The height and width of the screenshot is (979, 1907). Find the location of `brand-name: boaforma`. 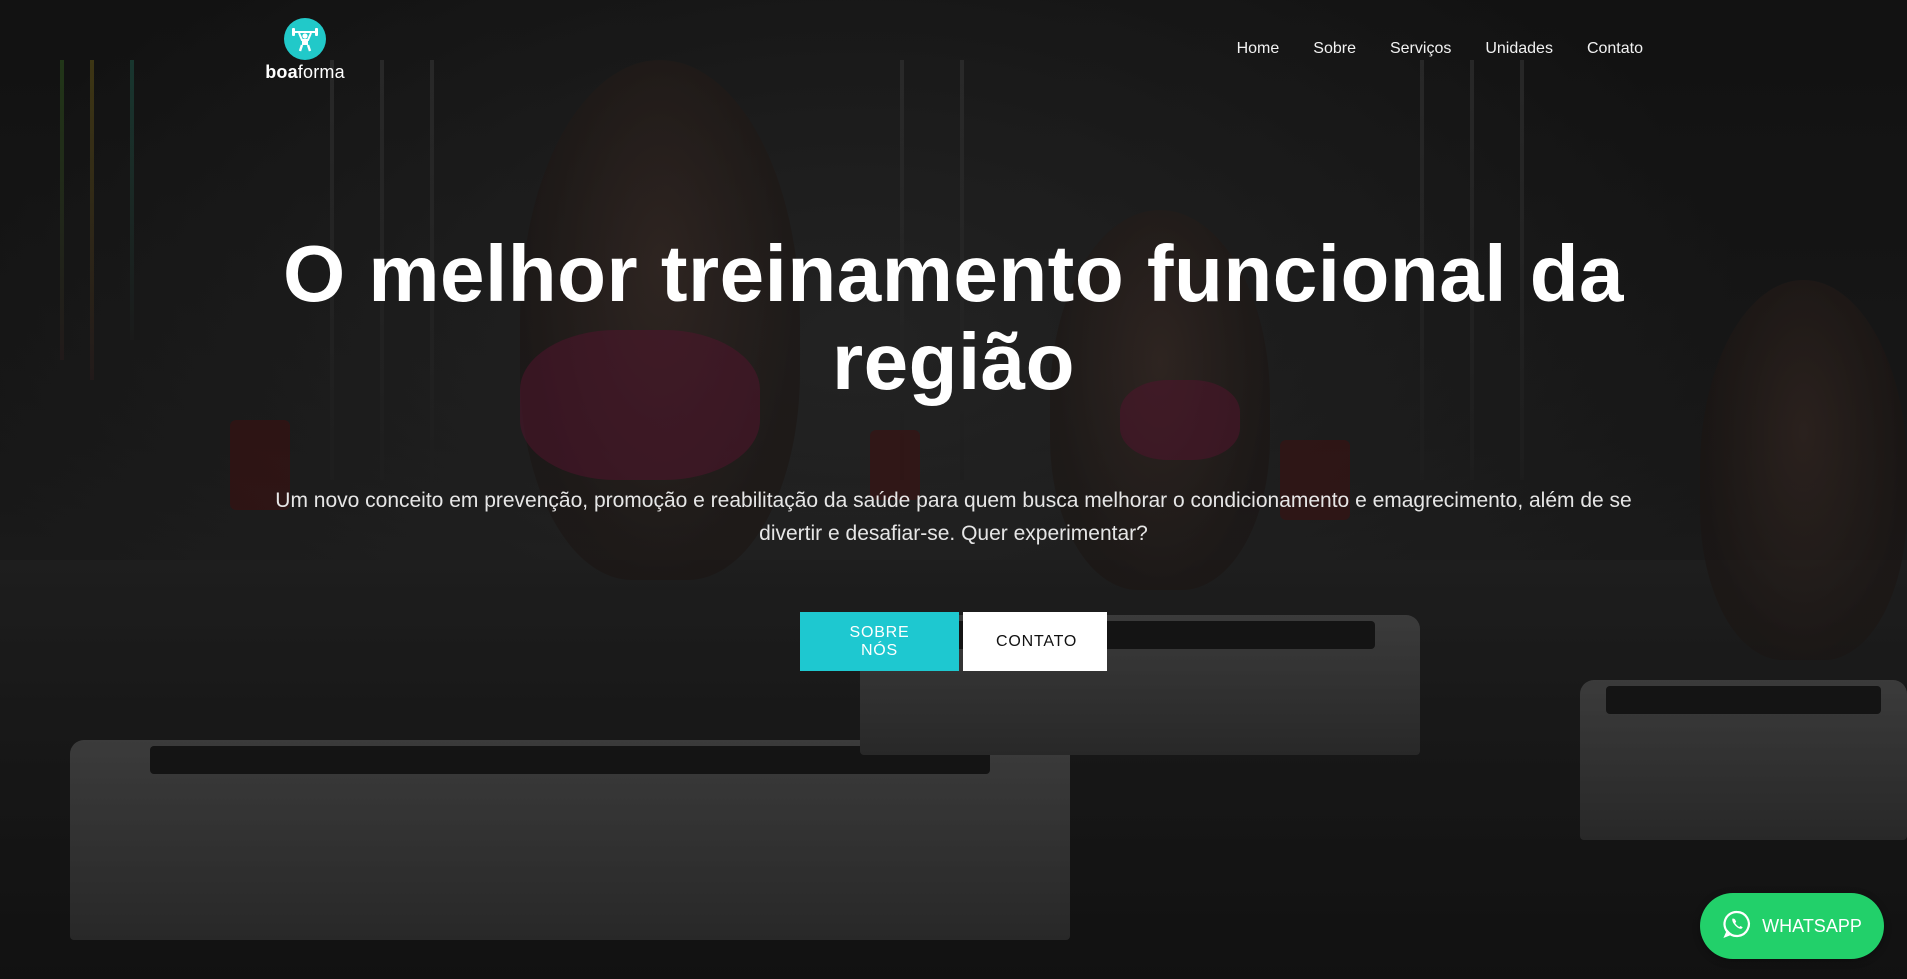

brand-name: boaforma is located at coordinates (305, 72).